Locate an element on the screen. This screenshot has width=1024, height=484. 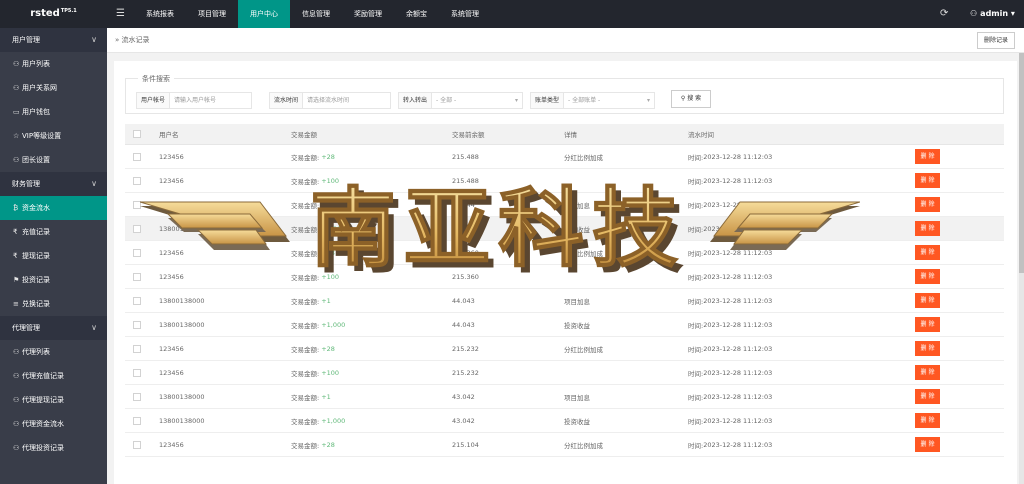
delete-records-button: 删除记录 is located at coordinates (996, 40).